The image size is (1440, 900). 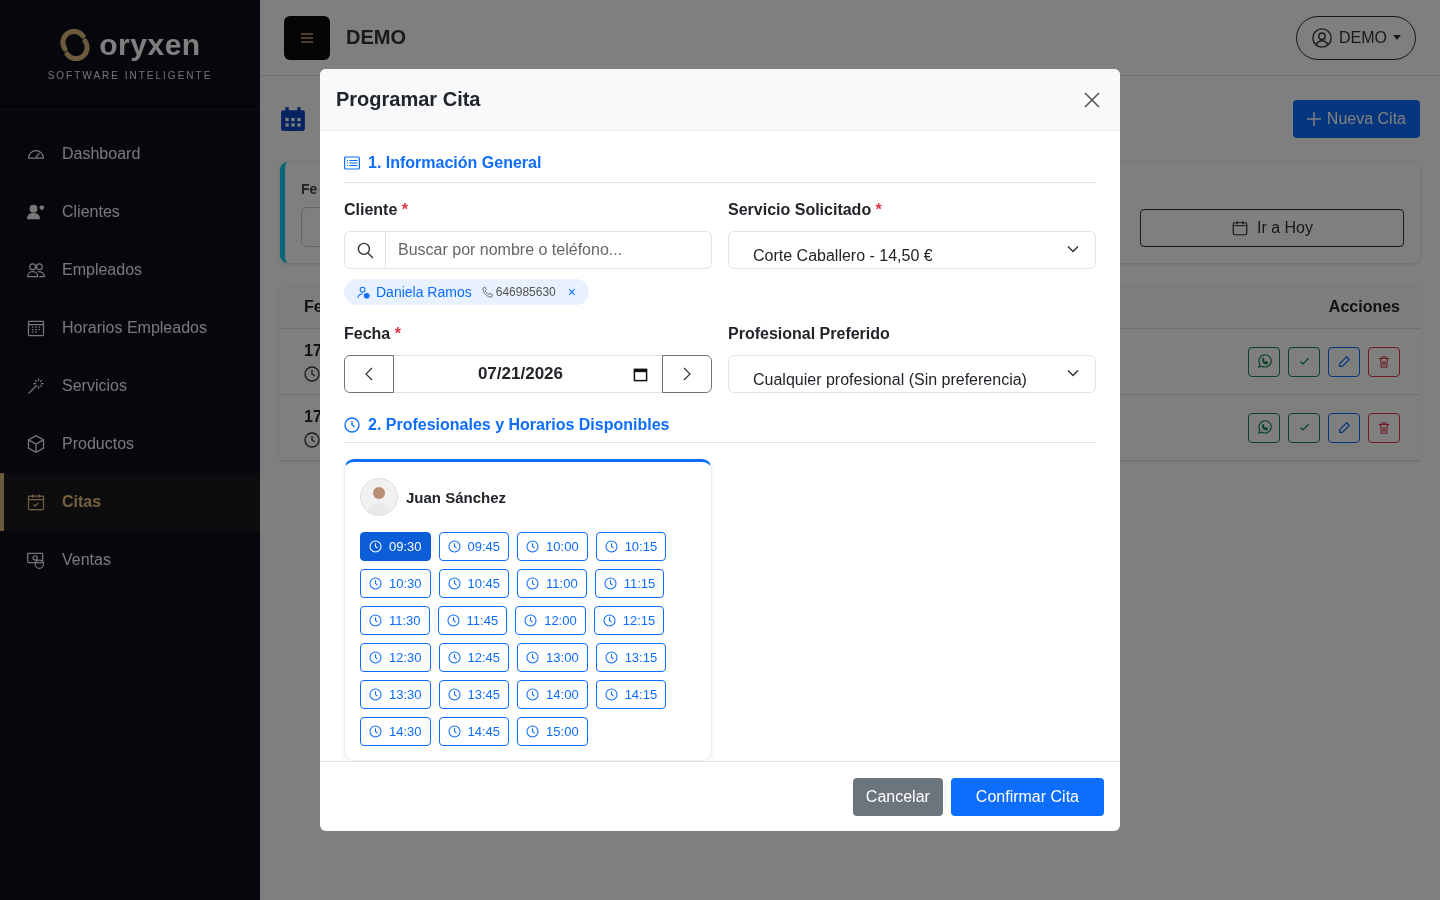 What do you see at coordinates (631, 694) in the screenshot?
I see `time-slot-button: 14:15` at bounding box center [631, 694].